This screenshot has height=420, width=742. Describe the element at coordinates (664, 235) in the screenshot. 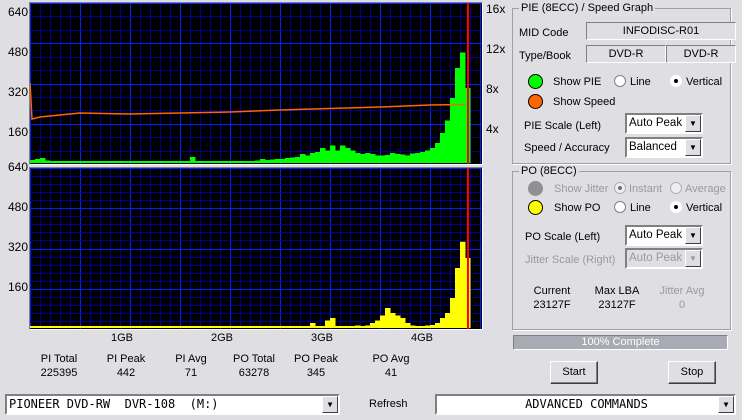

I see `po-scale-select: Auto Peak ▼` at that location.